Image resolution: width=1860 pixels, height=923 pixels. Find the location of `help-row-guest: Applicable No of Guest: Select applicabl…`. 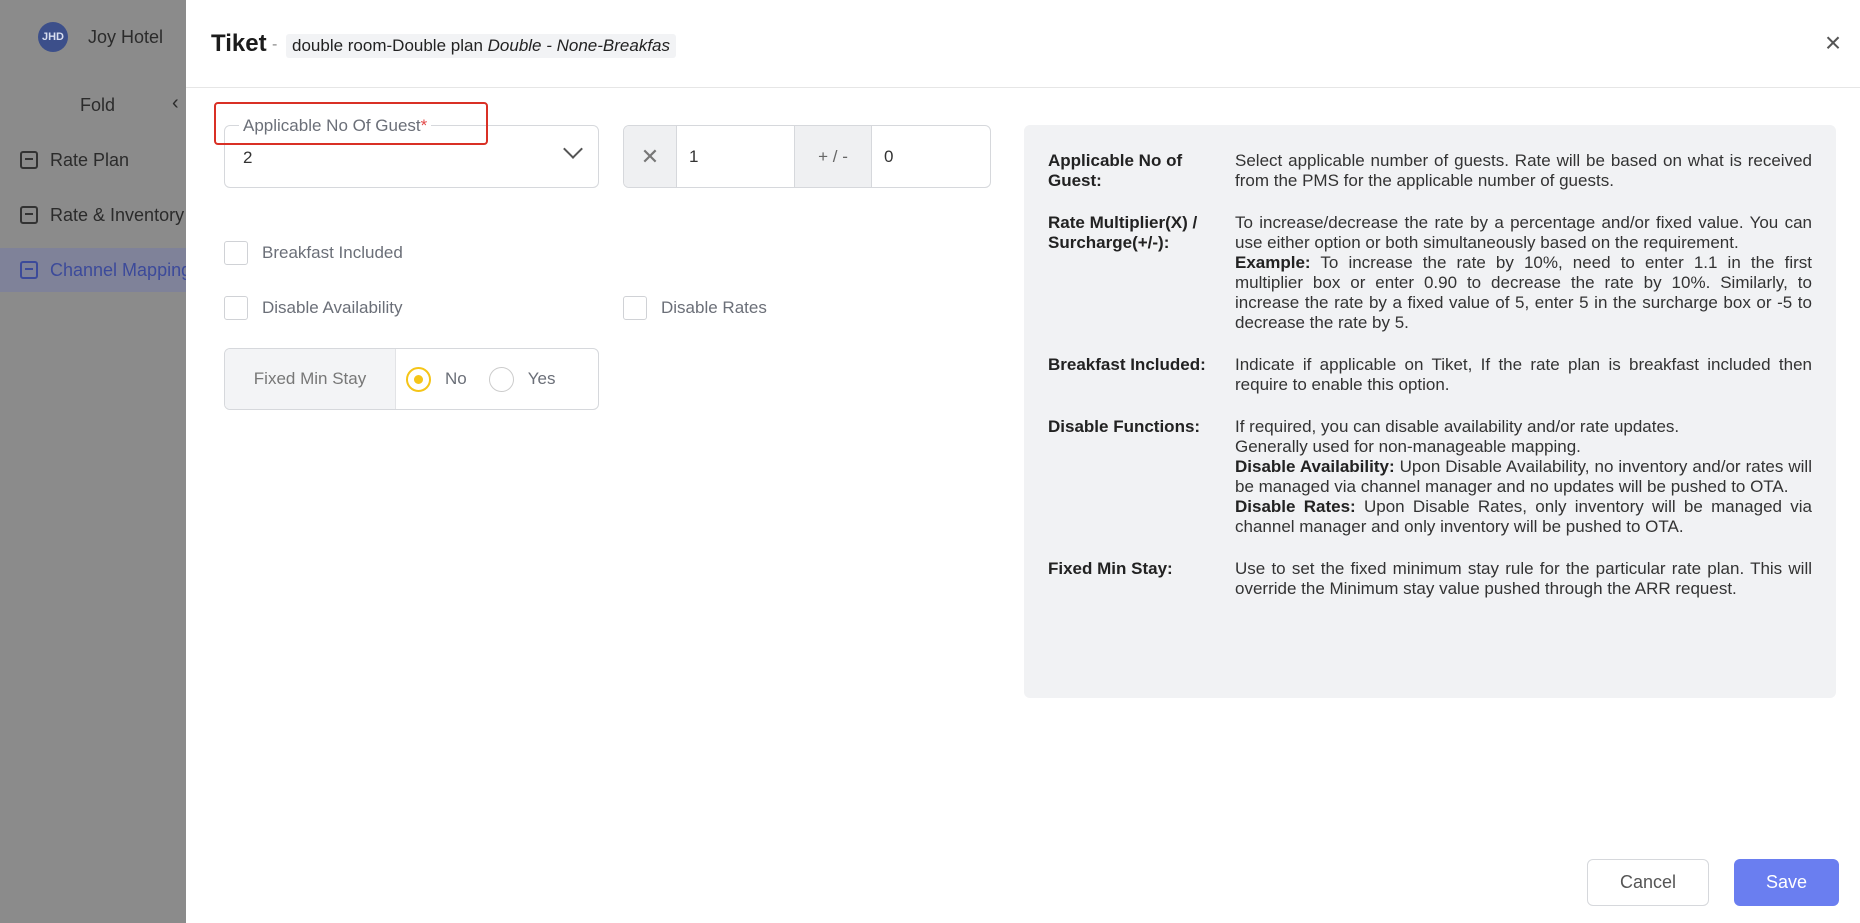

help-row-guest: Applicable No of Guest: Select applicabl… is located at coordinates (1430, 171).